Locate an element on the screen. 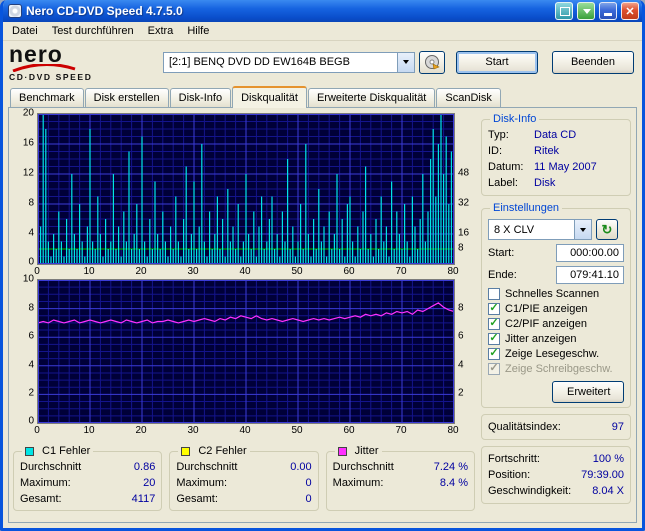  quit-button: Beenden is located at coordinates (593, 62).